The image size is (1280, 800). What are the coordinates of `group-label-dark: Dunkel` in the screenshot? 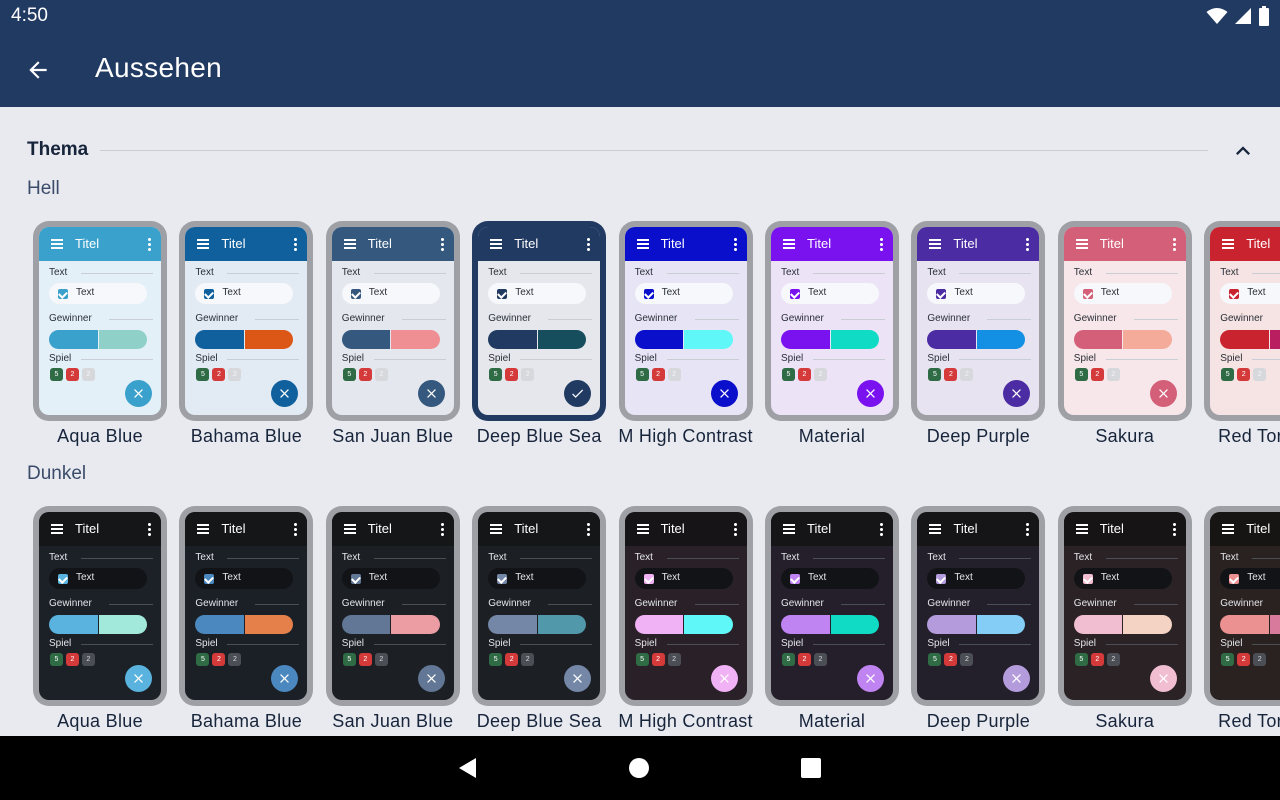 It's located at (57, 473).